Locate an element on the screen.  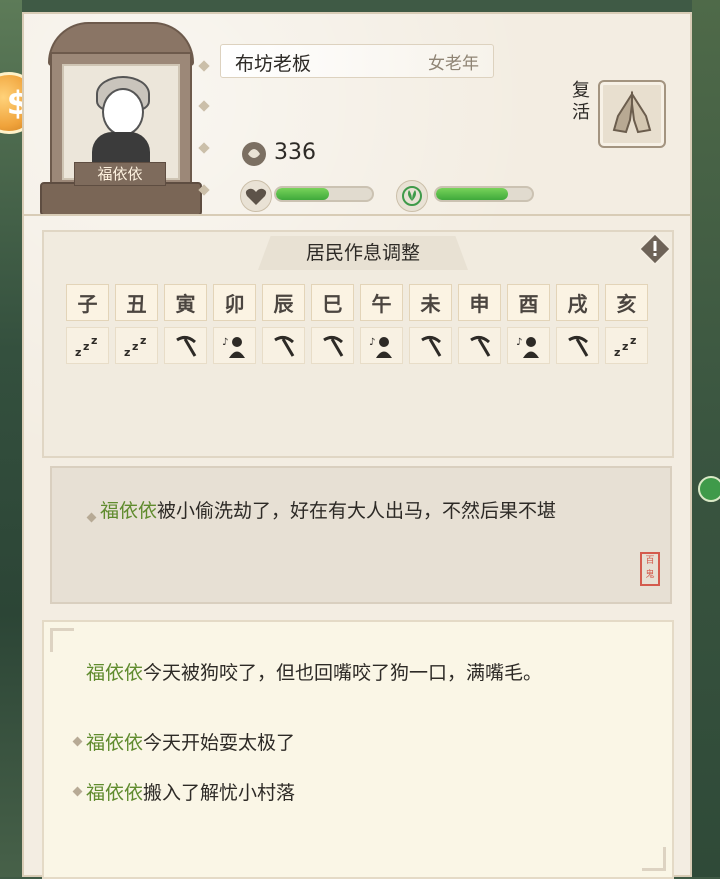
resident-name-plate: 福依依 is located at coordinates (120, 174).